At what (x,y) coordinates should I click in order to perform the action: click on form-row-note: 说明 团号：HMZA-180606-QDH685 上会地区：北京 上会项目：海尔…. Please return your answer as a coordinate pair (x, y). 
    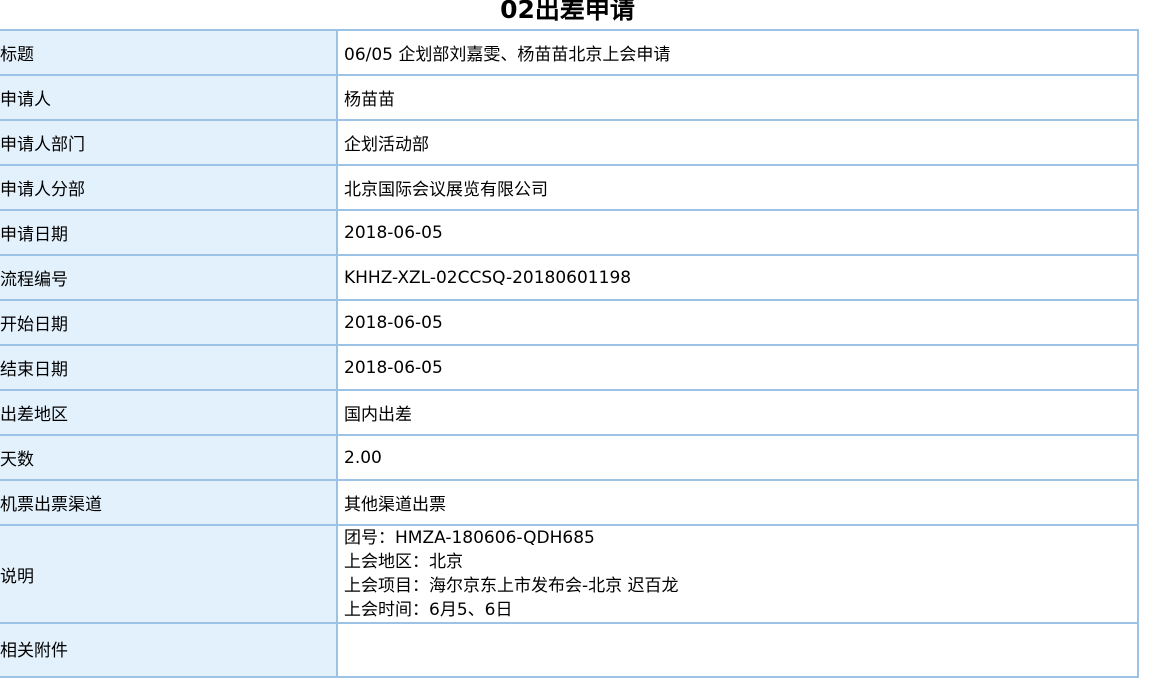
    Looking at the image, I should click on (569, 574).